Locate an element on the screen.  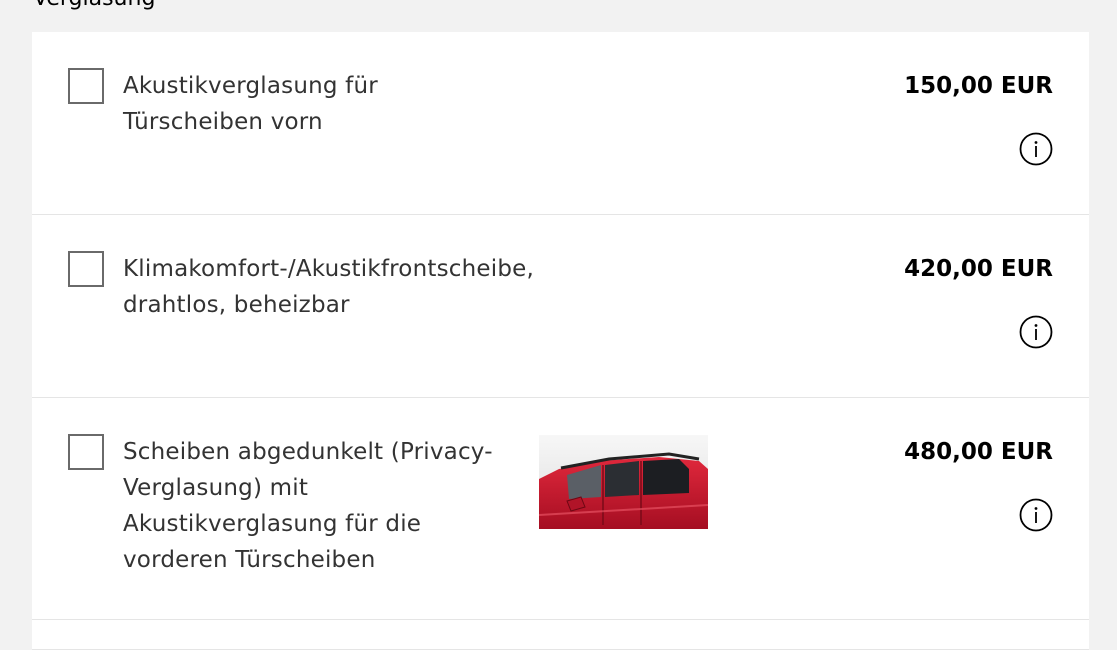
option-label-line: drahtlos, beheizbar is located at coordinates (236, 305).